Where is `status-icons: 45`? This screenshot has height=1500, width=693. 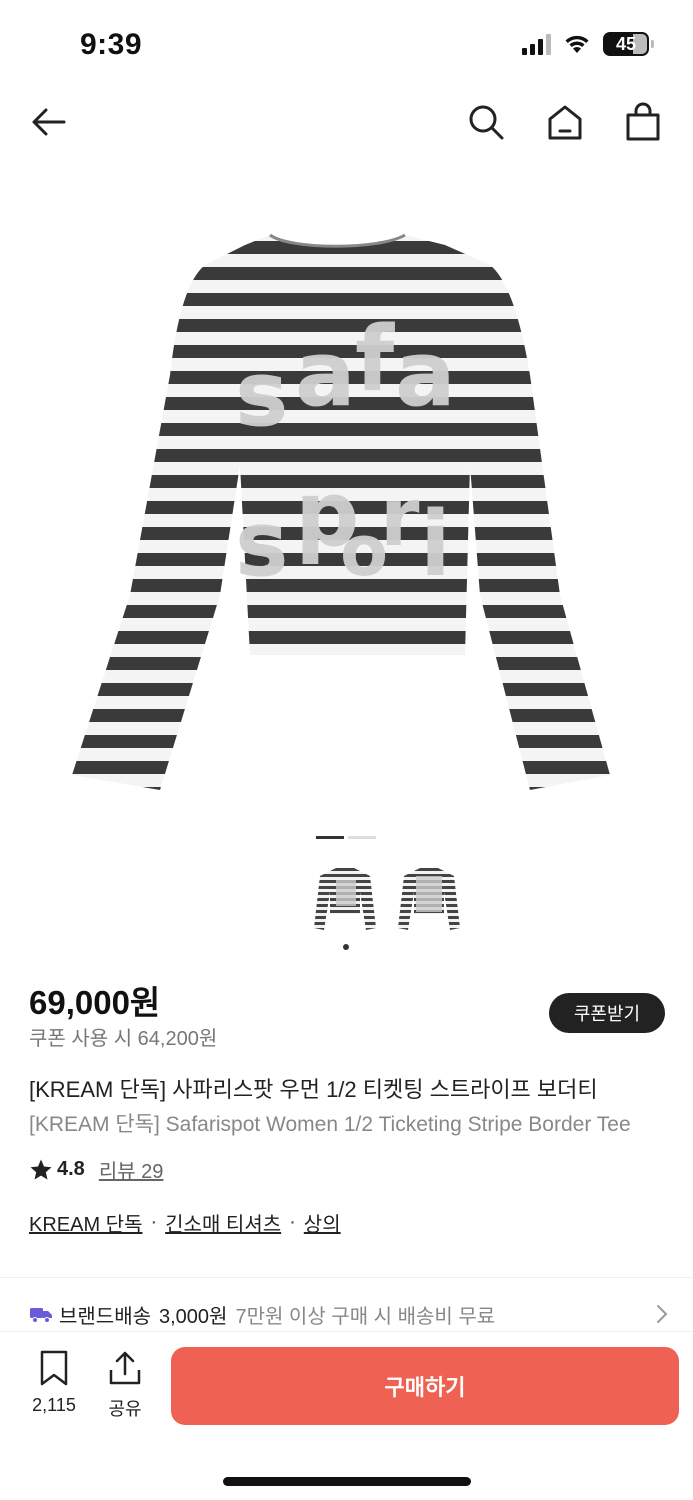
status-icons: 45 is located at coordinates (588, 44).